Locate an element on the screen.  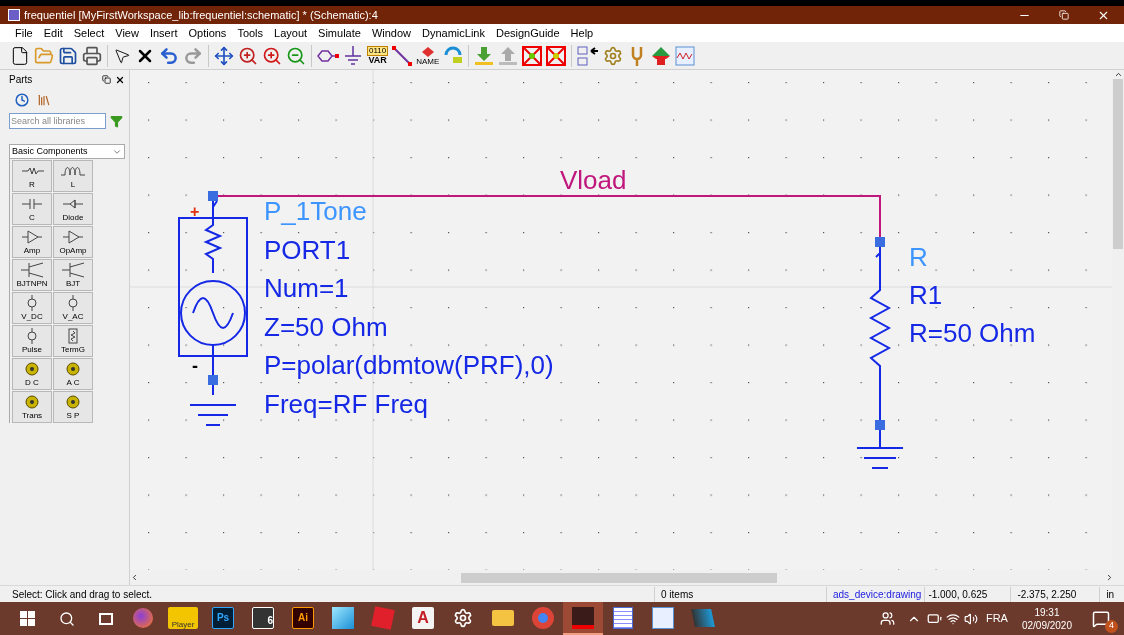
ads-taskbar-app is located at coordinates (583, 618).